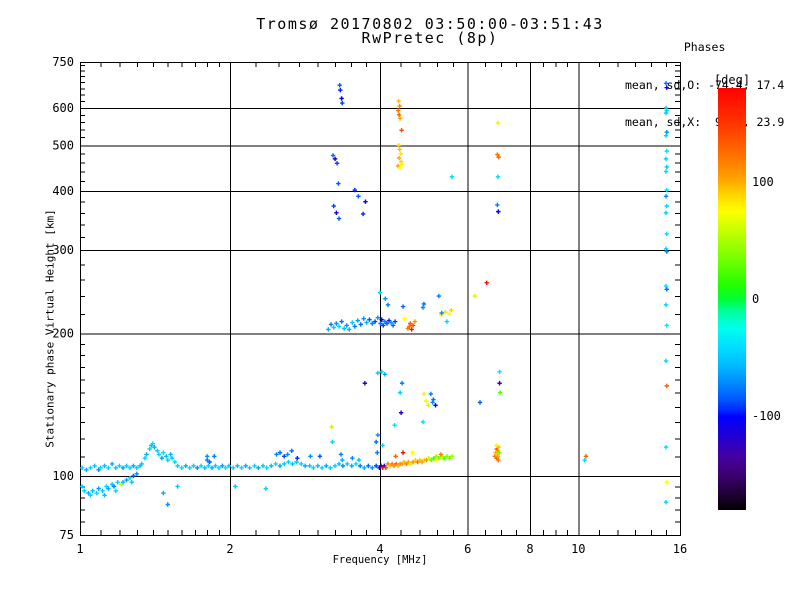  Describe the element at coordinates (732, 299) in the screenshot. I see `colorbar` at that location.